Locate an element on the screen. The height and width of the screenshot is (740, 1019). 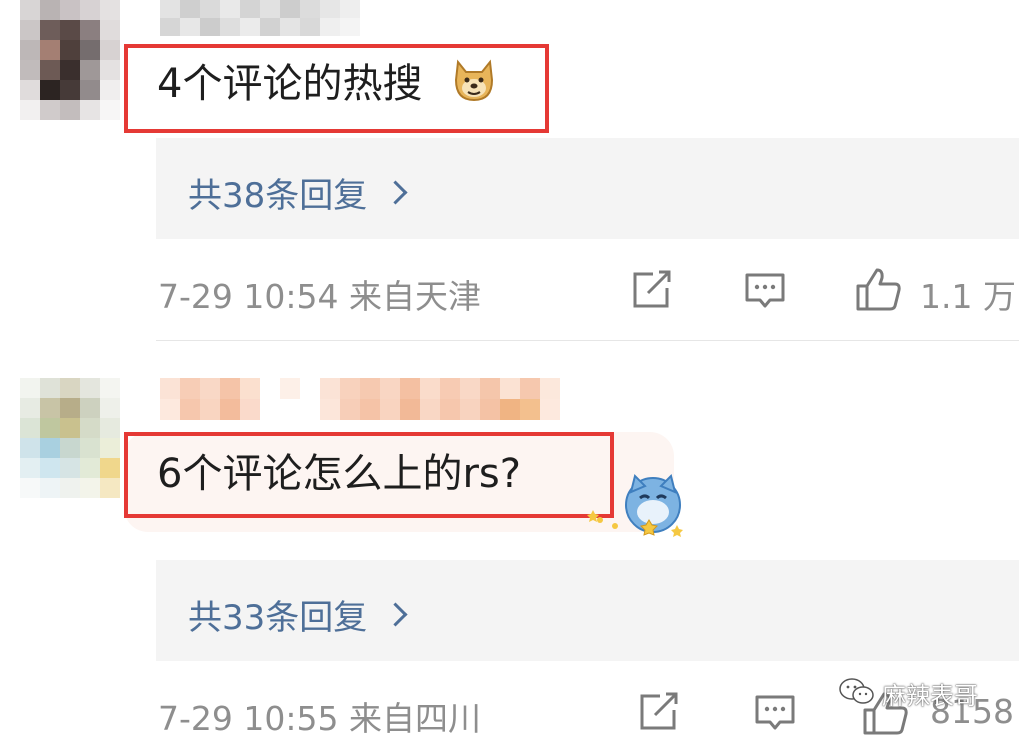
like-icon is located at coordinates (879, 289).